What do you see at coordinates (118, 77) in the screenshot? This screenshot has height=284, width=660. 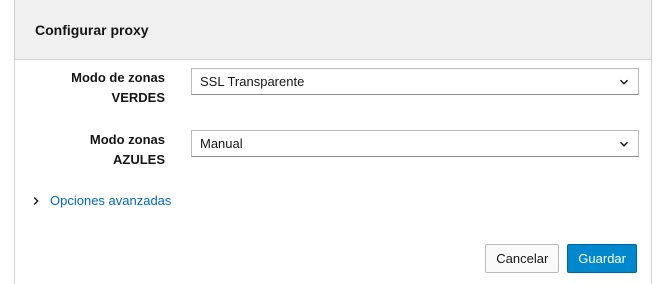 I see `green-zone-mode-label-line1: Modo de zonas` at bounding box center [118, 77].